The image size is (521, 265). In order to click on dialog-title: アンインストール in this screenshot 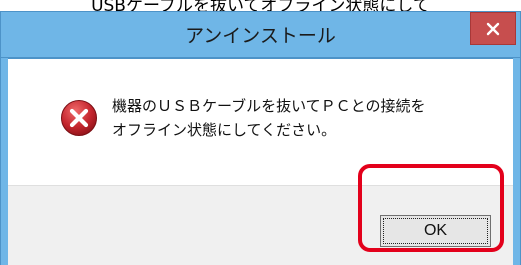, I will do `click(260, 36)`.